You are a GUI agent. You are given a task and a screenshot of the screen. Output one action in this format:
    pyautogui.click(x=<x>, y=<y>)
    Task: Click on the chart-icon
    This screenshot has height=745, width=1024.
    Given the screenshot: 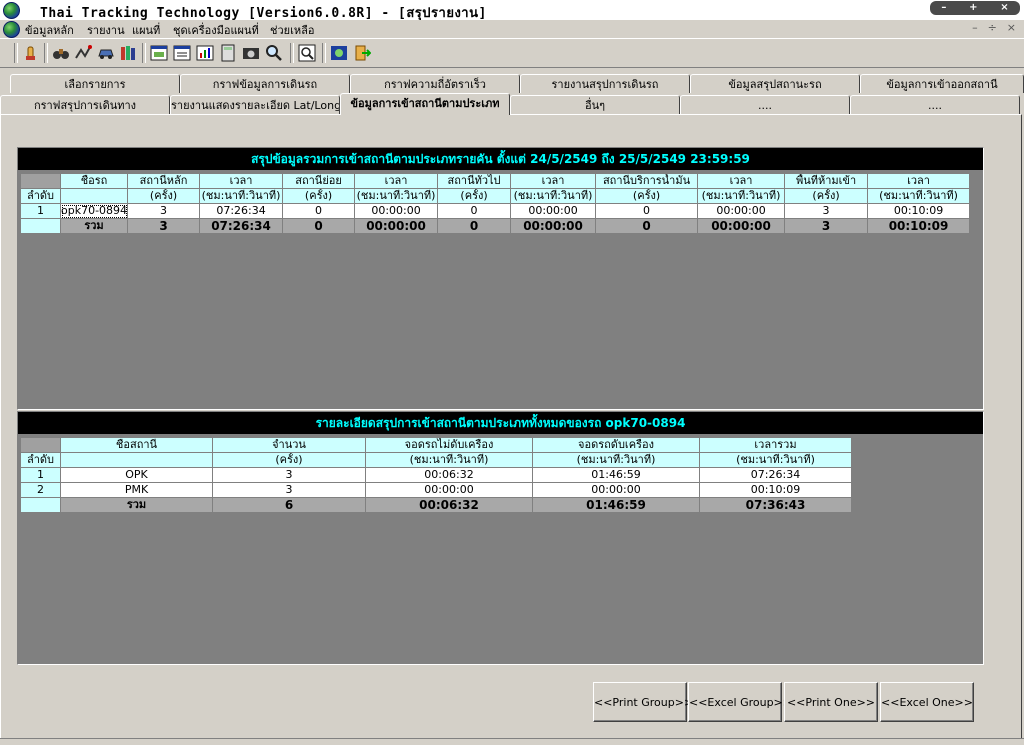 What is the action you would take?
    pyautogui.click(x=205, y=53)
    